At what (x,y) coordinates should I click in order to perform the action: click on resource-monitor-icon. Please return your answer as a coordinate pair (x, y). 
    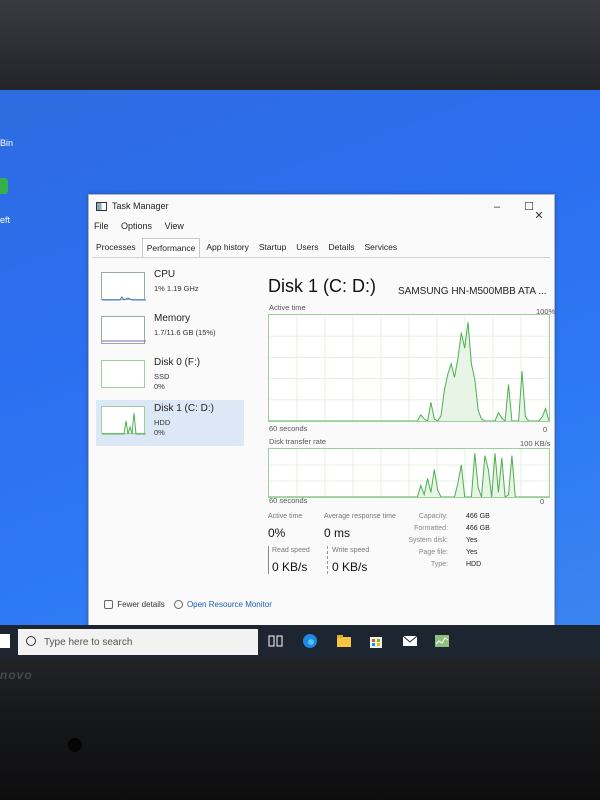
    Looking at the image, I should click on (178, 605).